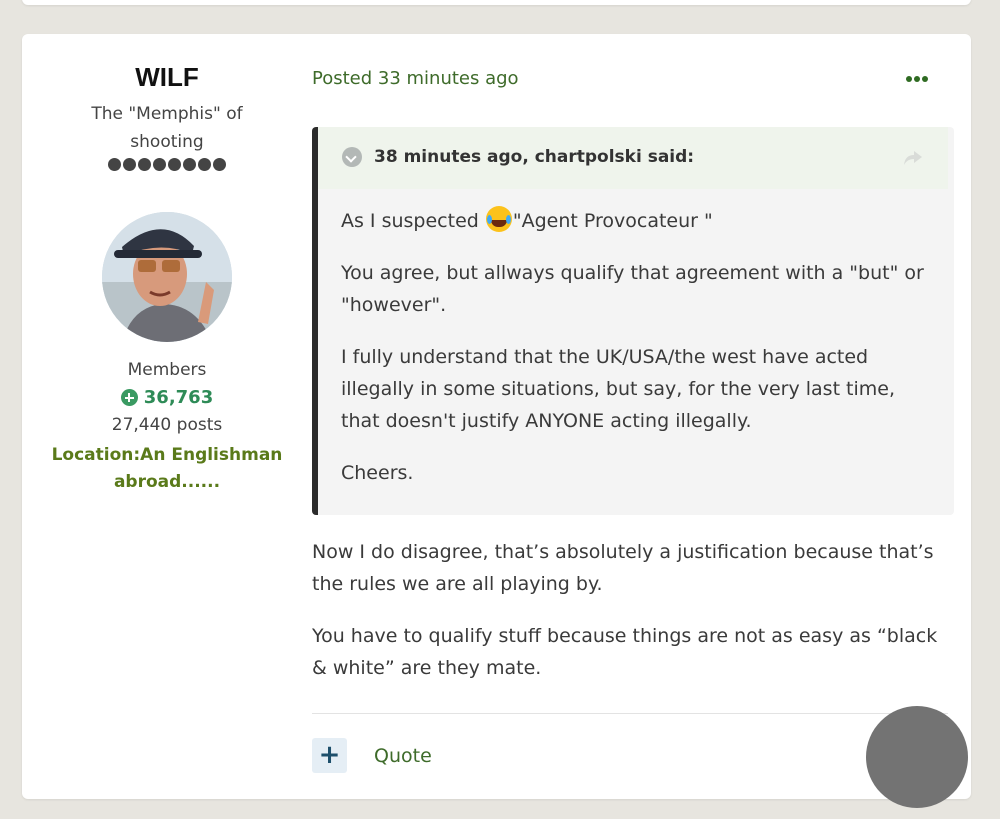 This screenshot has width=1000, height=819. I want to click on member-group: Members, so click(167, 370).